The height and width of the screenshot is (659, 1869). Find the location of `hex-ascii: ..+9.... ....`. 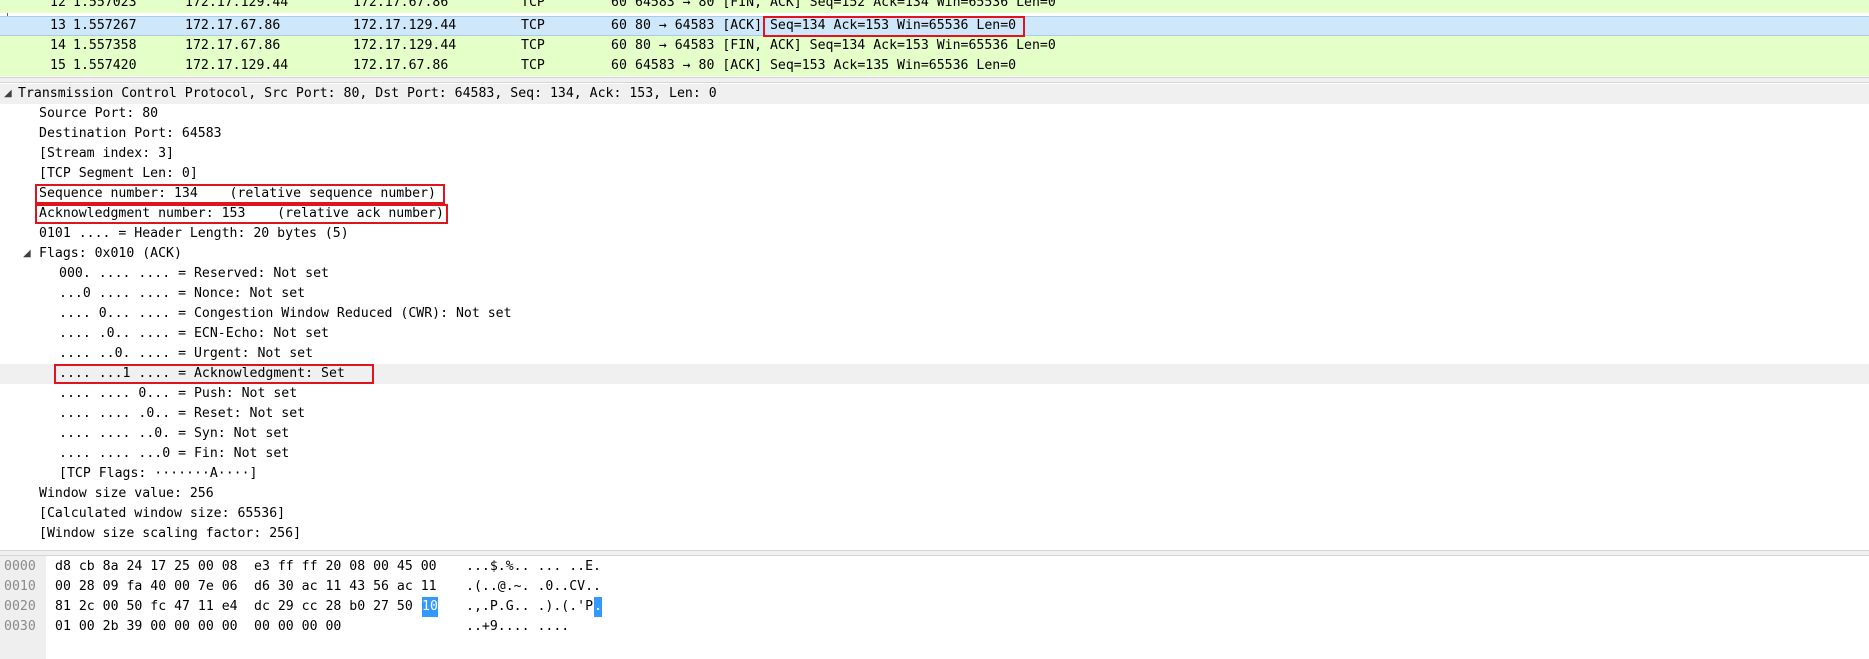

hex-ascii: ..+9.... .... is located at coordinates (517, 627).